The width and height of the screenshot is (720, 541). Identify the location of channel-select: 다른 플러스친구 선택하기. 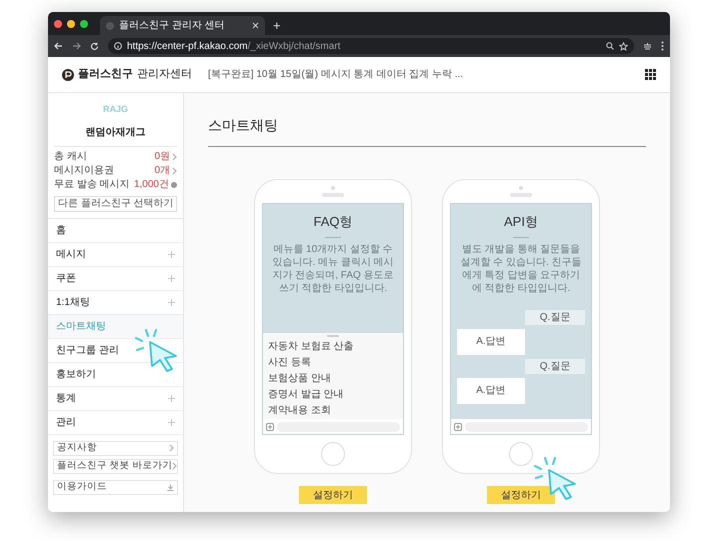
(115, 204).